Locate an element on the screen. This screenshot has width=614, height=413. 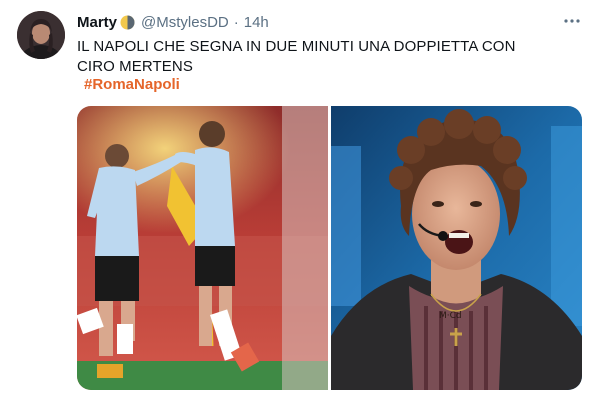
hashtag-link: #RomaNapoli is located at coordinates (132, 85).